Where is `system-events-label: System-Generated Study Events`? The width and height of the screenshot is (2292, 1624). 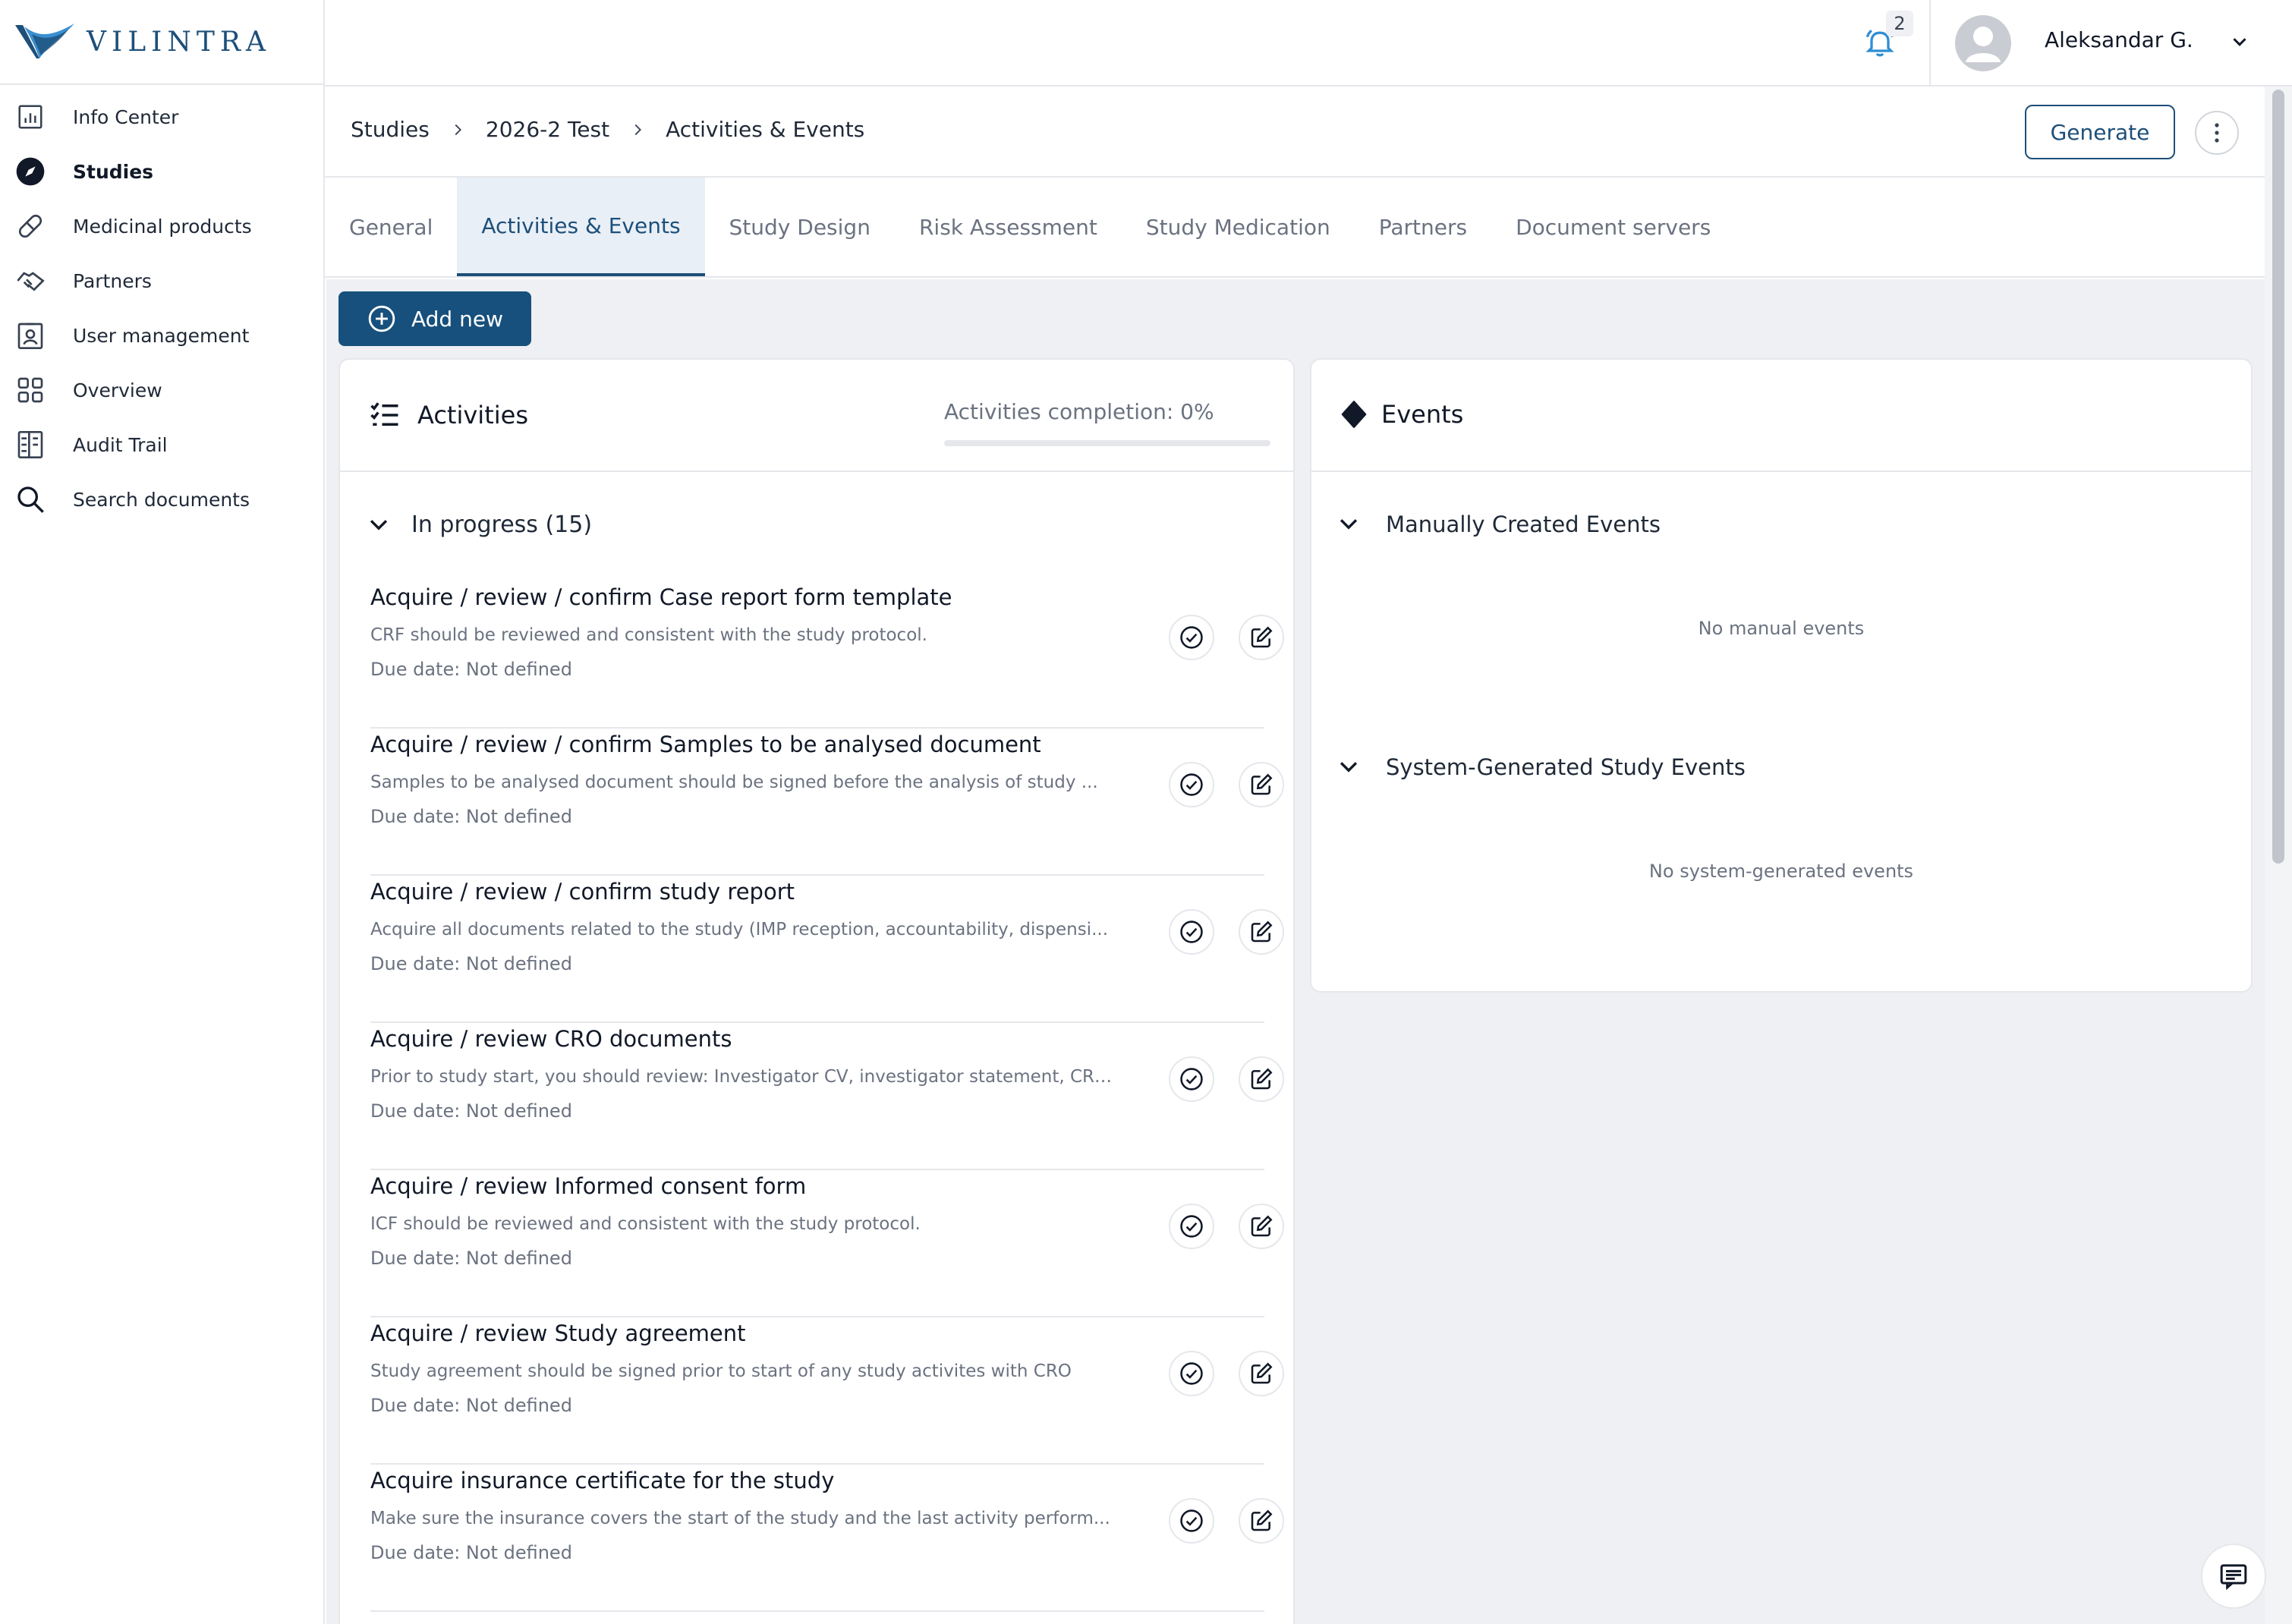
system-events-label: System-Generated Study Events is located at coordinates (1566, 767).